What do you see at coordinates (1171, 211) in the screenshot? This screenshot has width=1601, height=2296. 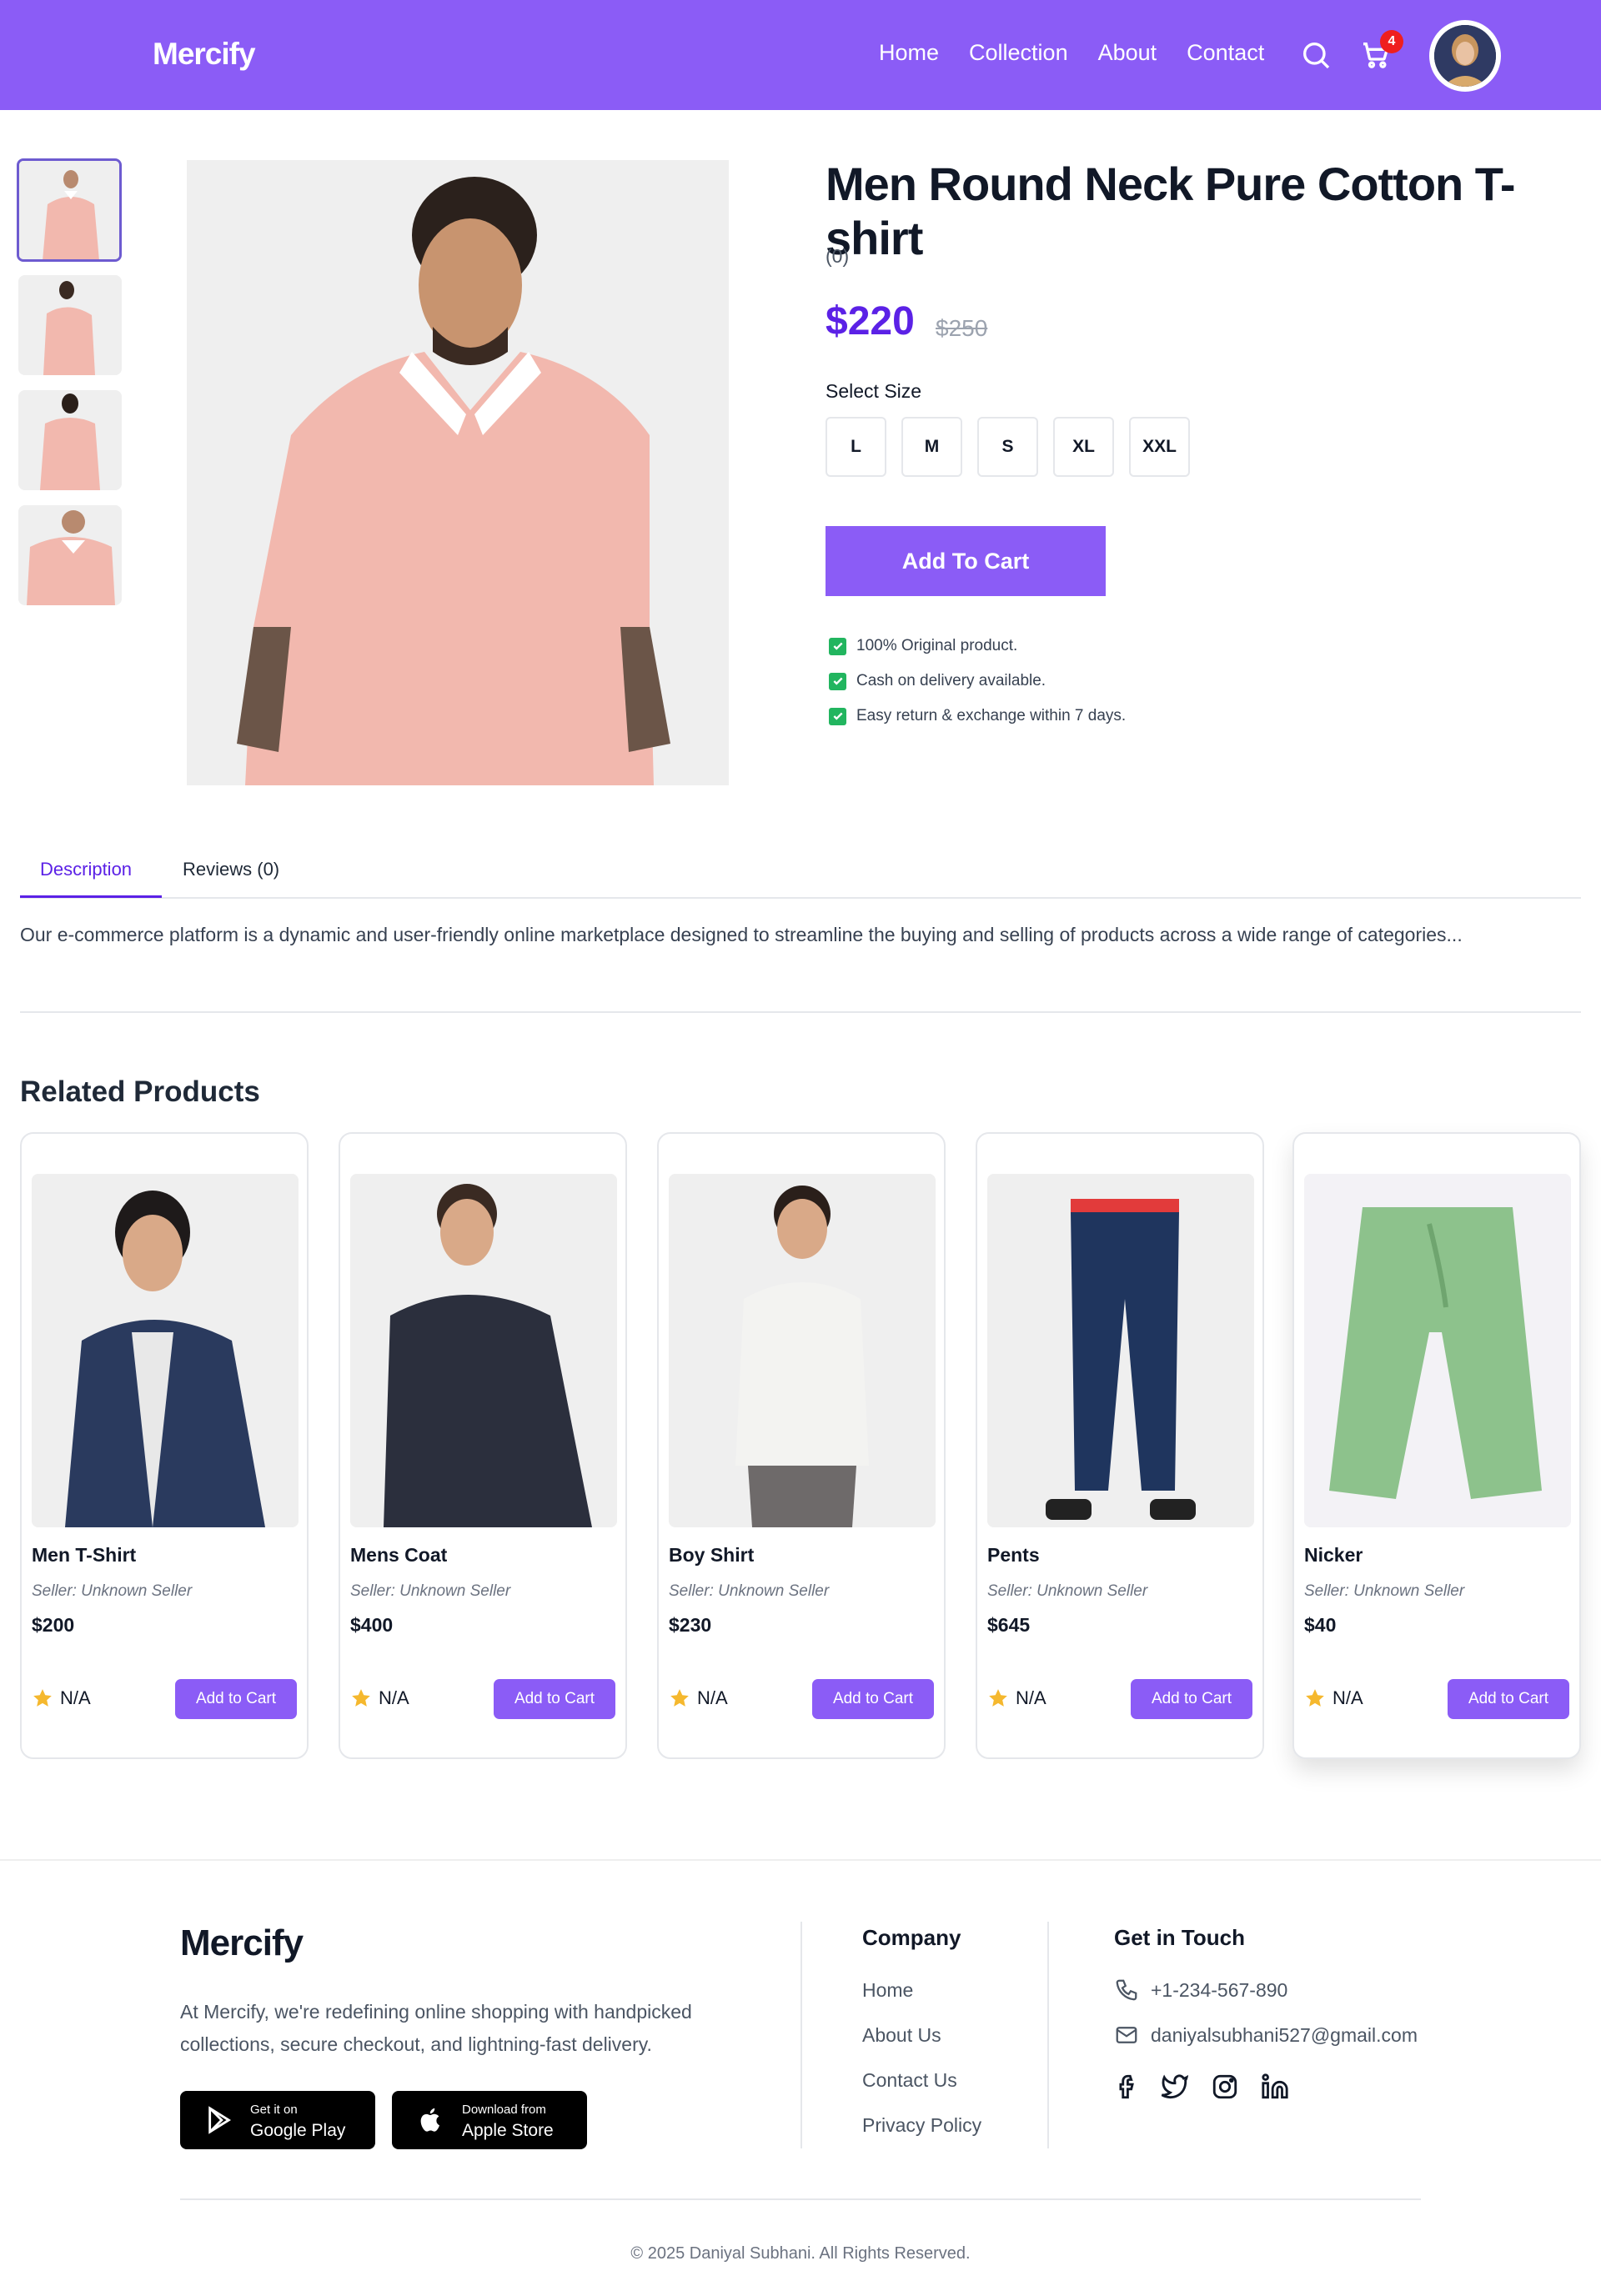 I see `product-title: Men Round Neck Pure Cotton T-shirt` at bounding box center [1171, 211].